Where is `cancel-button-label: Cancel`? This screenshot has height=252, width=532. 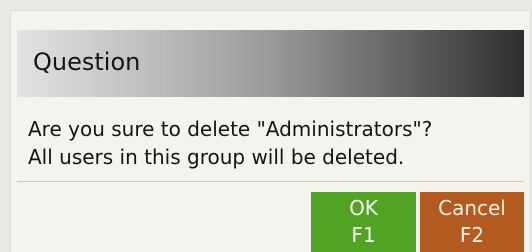 cancel-button-label: Cancel is located at coordinates (472, 208).